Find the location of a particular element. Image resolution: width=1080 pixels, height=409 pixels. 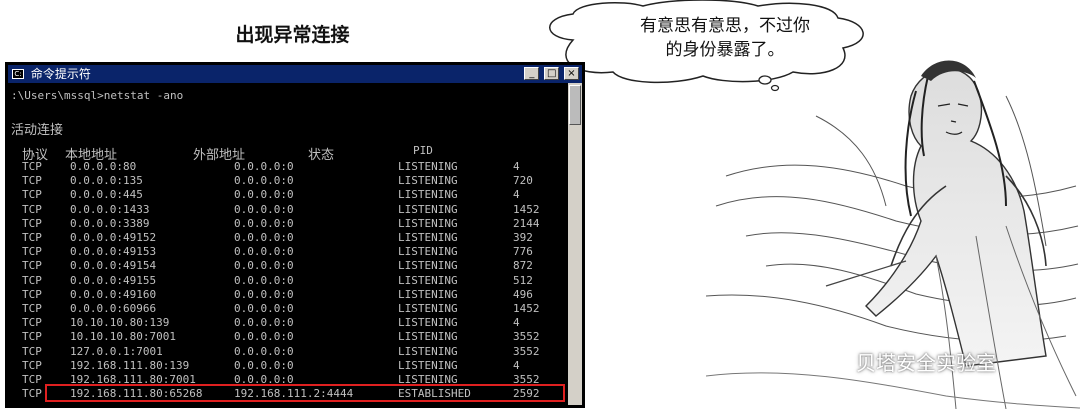

cell-local: 0.0.0.0:60966 is located at coordinates (113, 308).